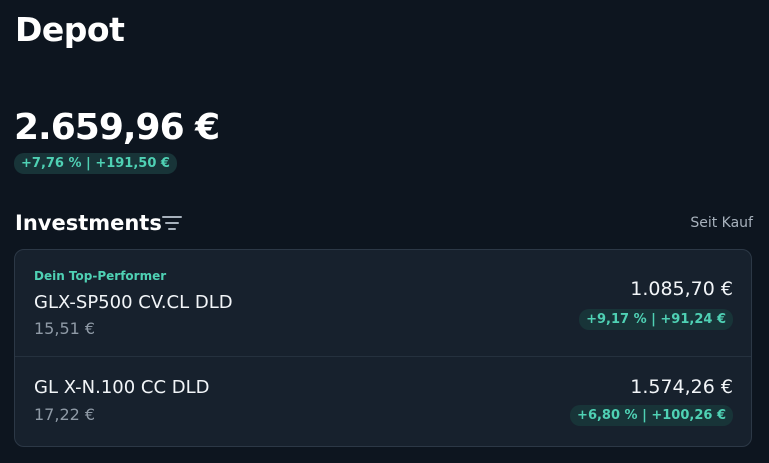 The width and height of the screenshot is (769, 463). What do you see at coordinates (656, 319) in the screenshot?
I see `investment-change-badge: +9,17 % | +91,24 €` at bounding box center [656, 319].